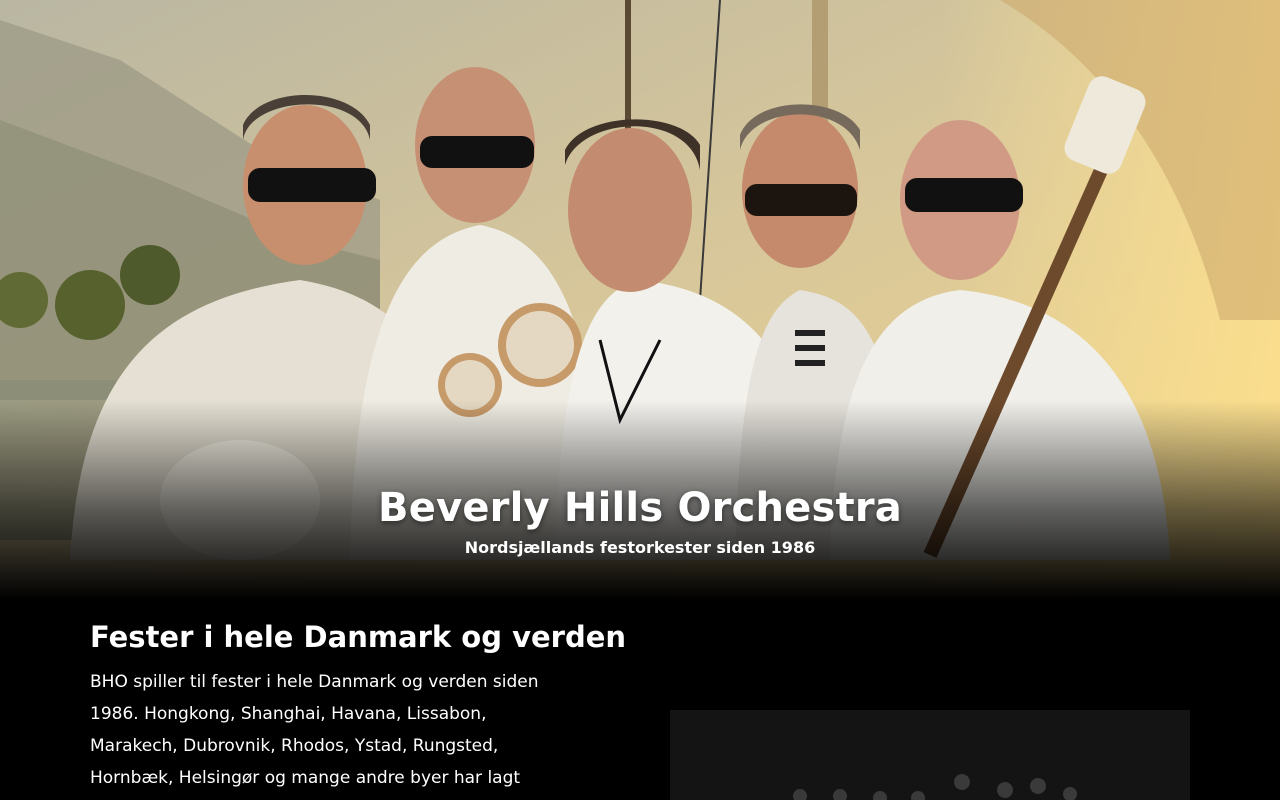 Image resolution: width=1280 pixels, height=800 pixels. I want to click on hero-subtitle: Nordsjællands festorkester siden 1986, so click(640, 547).